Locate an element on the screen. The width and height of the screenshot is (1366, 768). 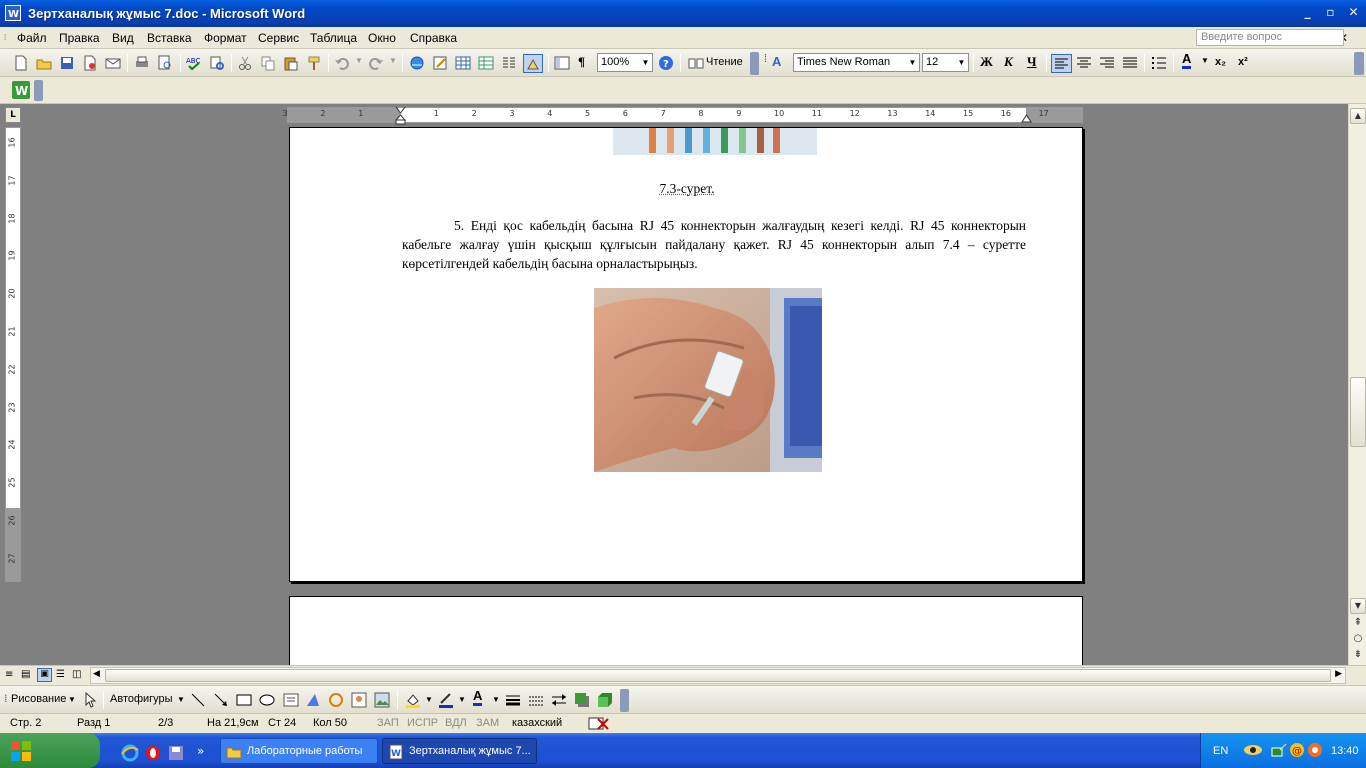
text-box-icon is located at coordinates (291, 700).